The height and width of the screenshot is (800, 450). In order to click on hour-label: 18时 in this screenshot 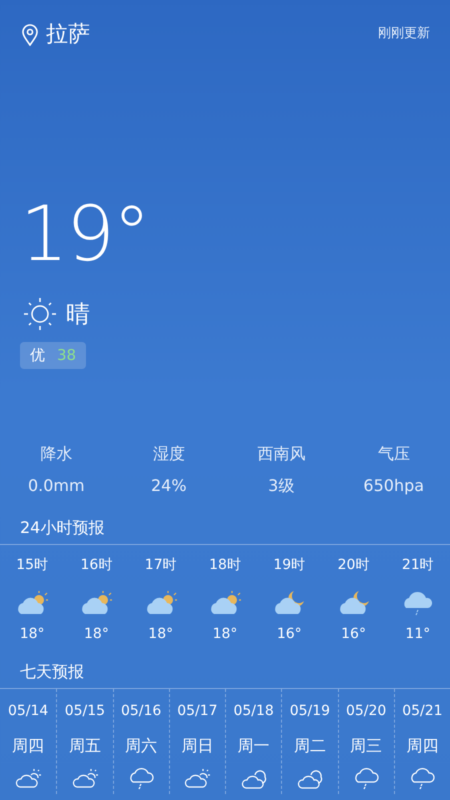, I will do `click(225, 565)`.